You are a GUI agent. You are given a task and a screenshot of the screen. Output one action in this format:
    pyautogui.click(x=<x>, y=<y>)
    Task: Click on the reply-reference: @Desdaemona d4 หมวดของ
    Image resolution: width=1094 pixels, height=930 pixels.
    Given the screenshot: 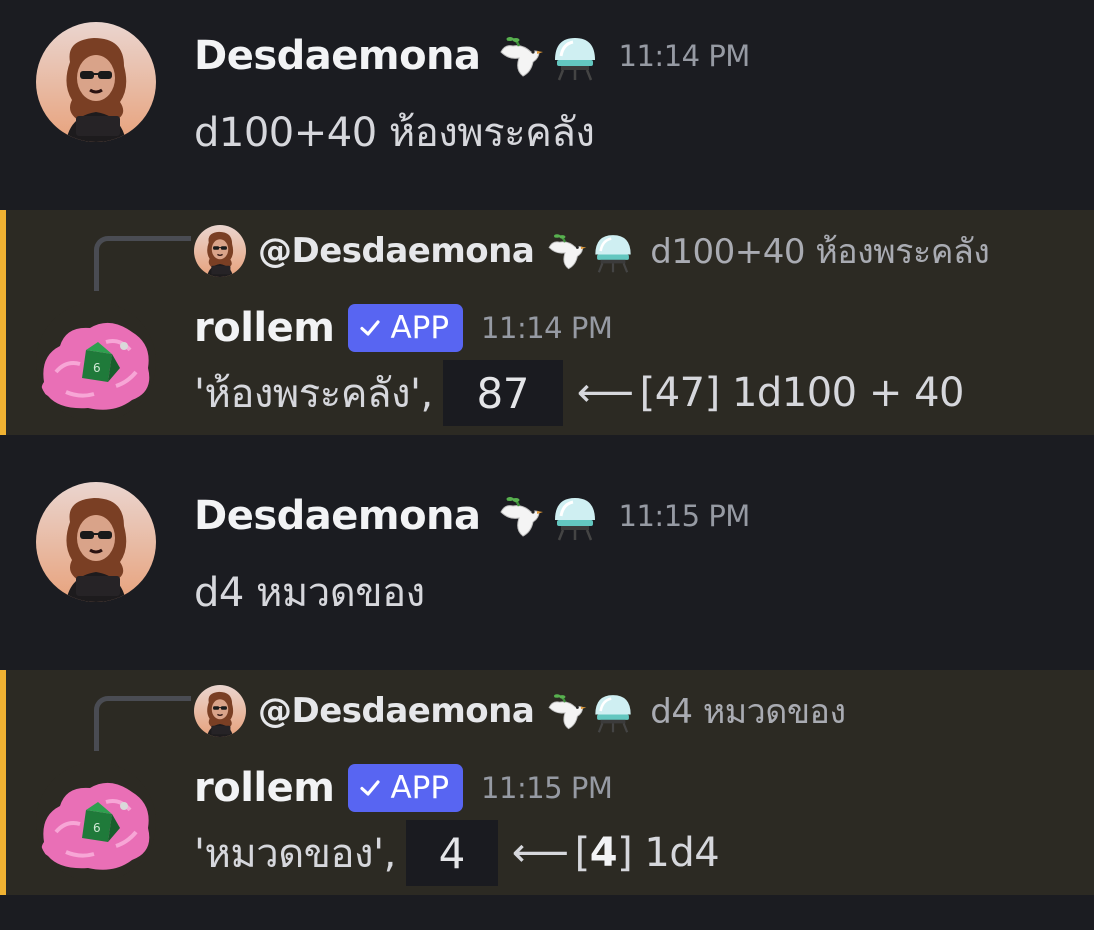 What is the action you would take?
    pyautogui.click(x=520, y=711)
    